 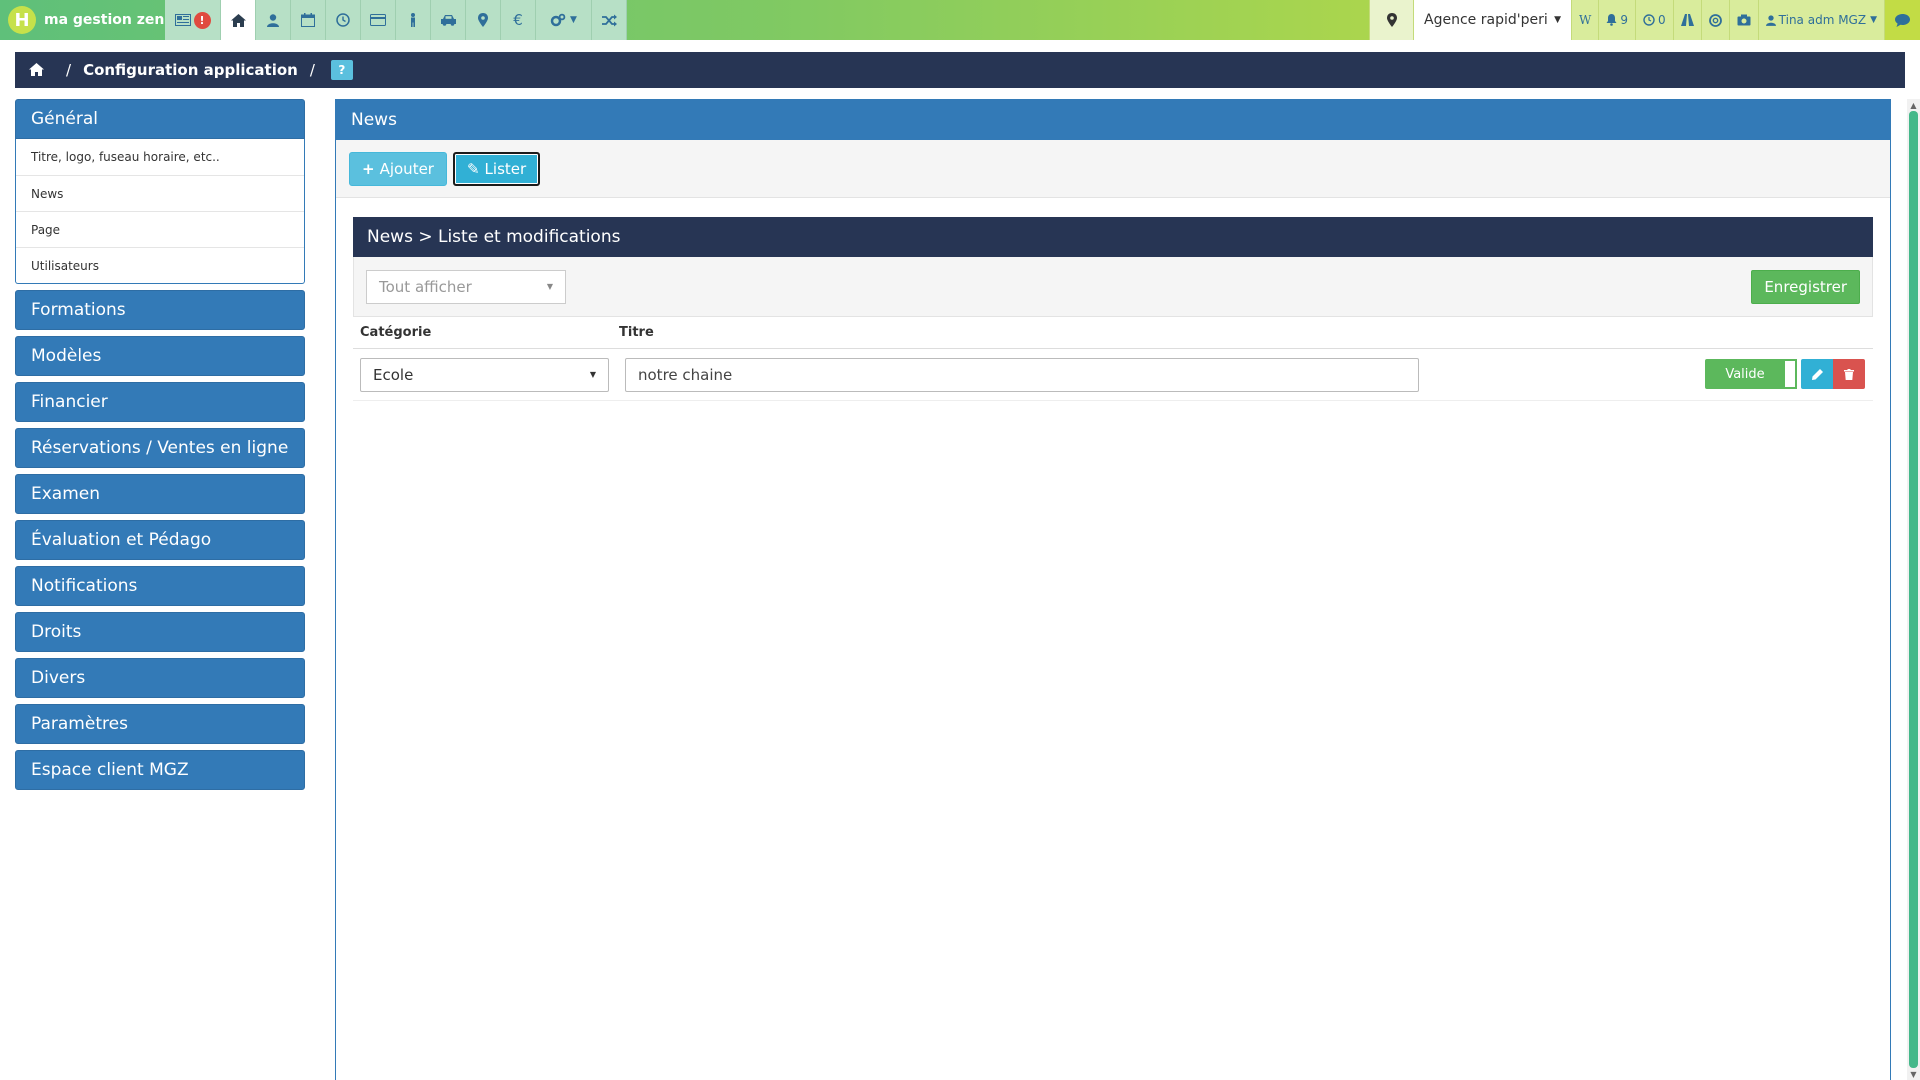 What do you see at coordinates (308, 20) in the screenshot?
I see `calendar-icon` at bounding box center [308, 20].